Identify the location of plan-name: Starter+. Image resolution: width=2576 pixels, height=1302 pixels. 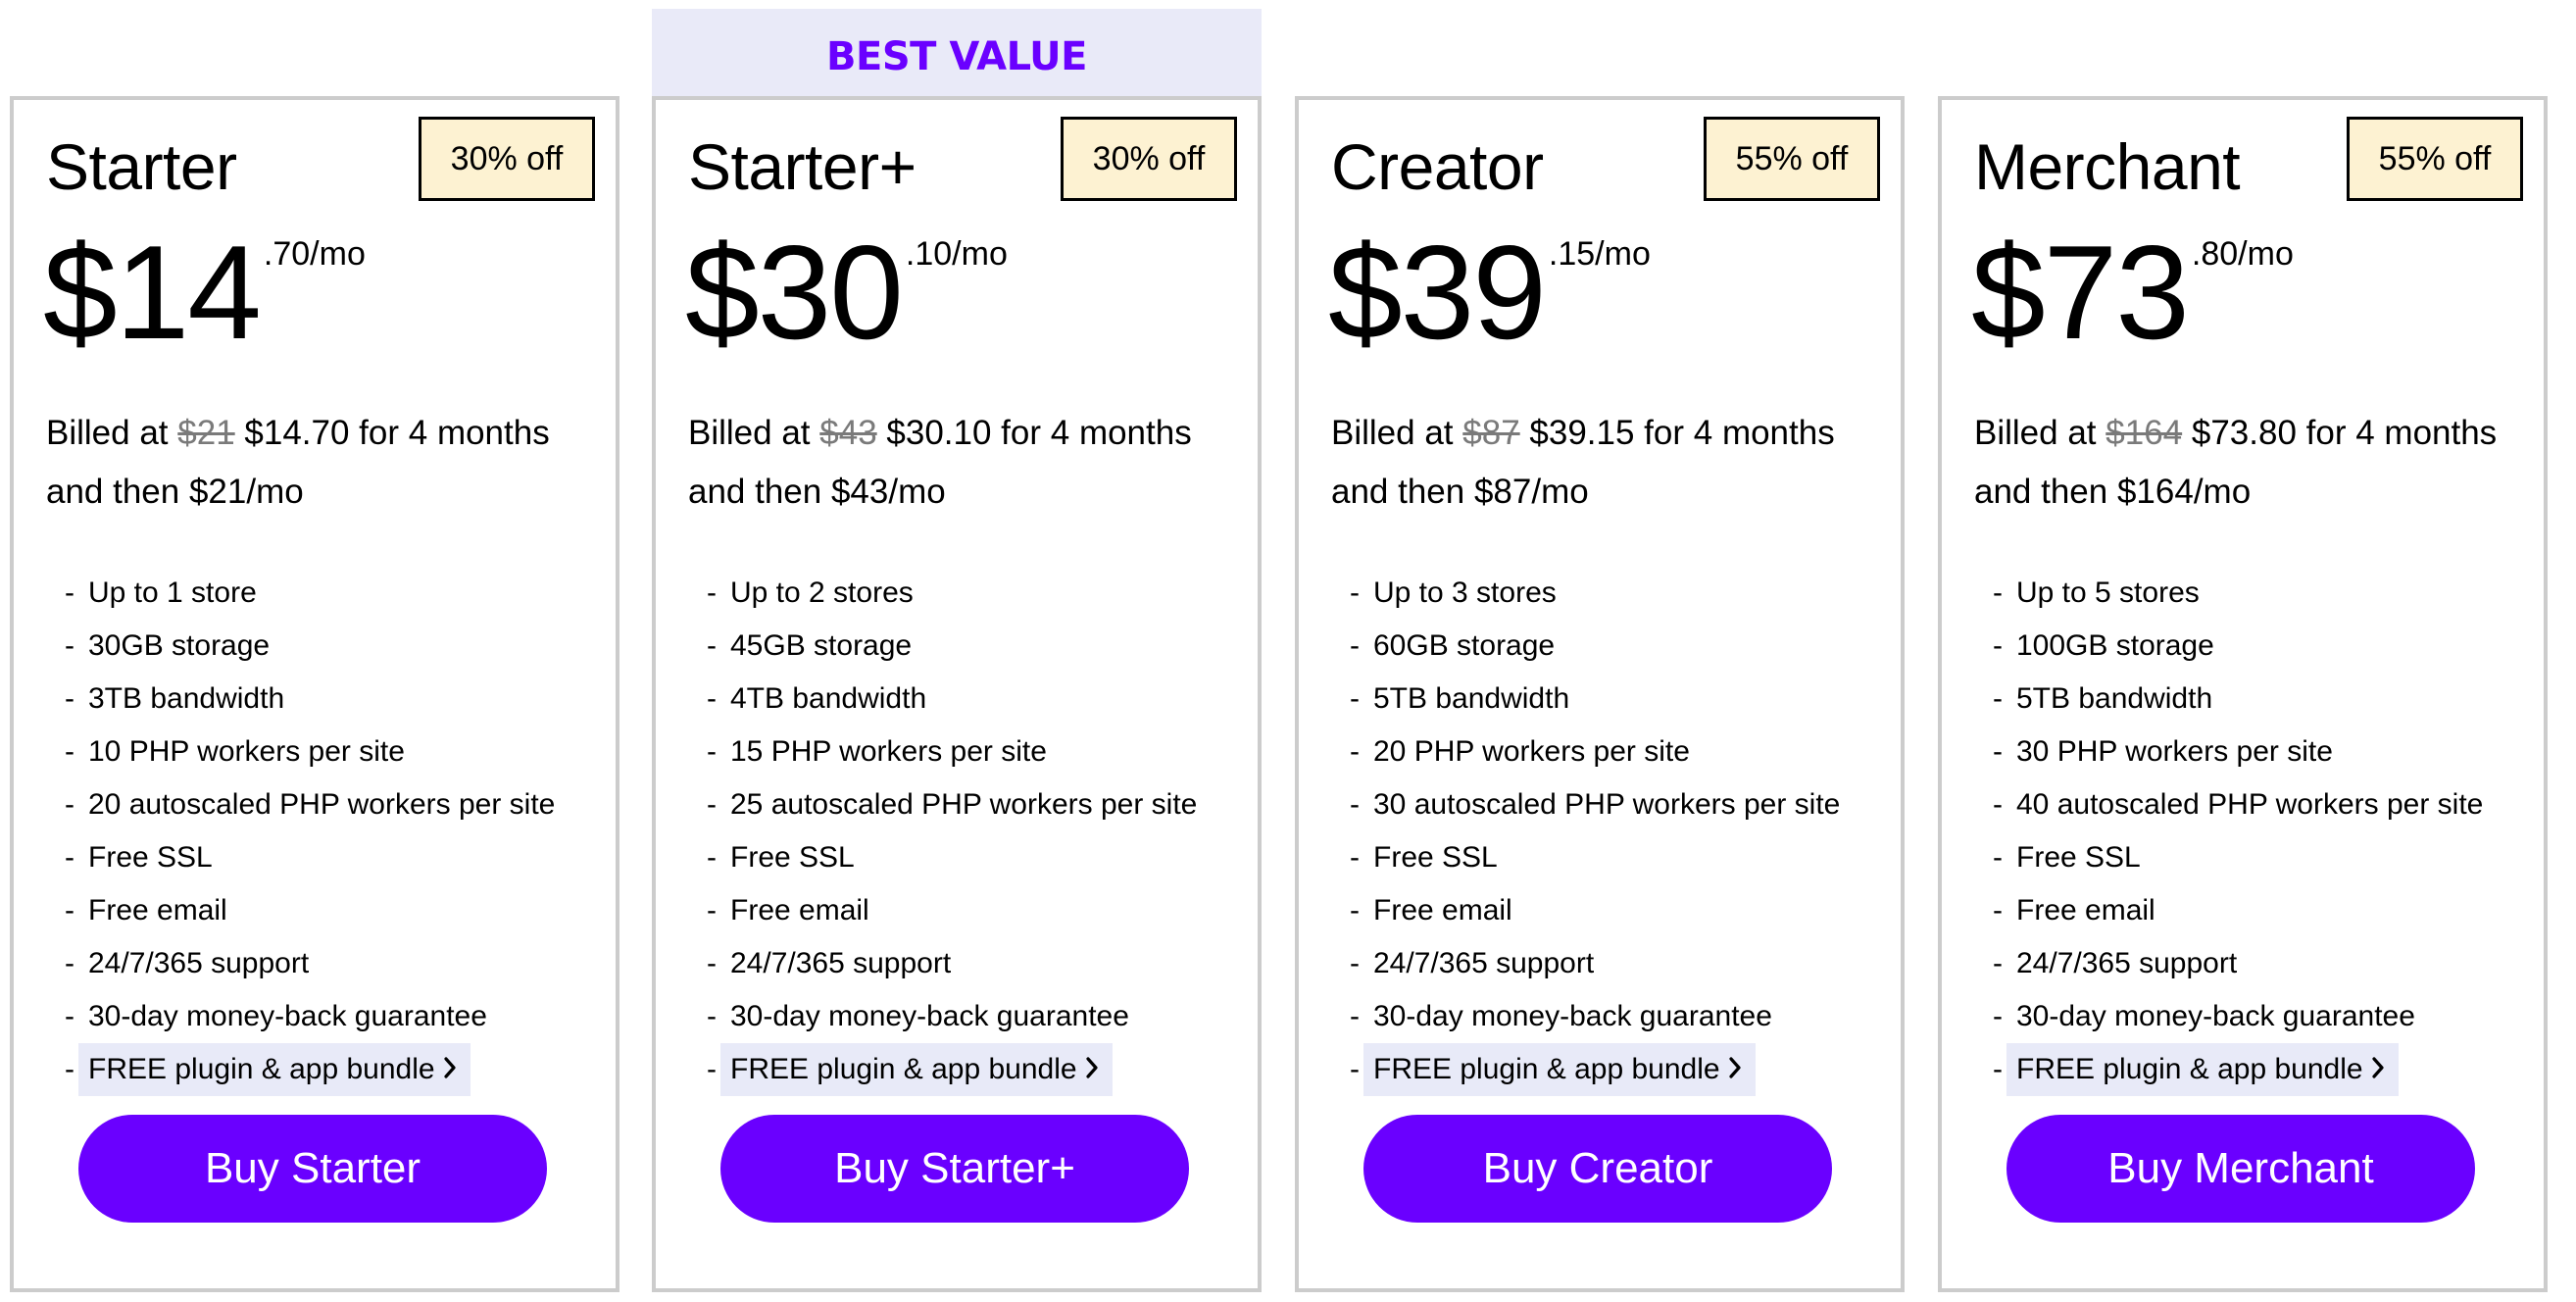
(802, 166).